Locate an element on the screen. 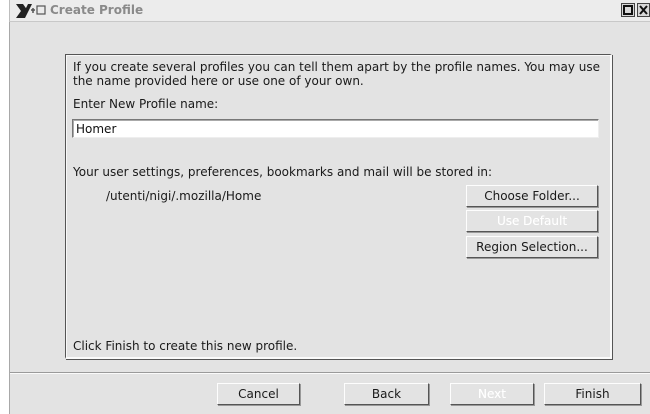  finish-hint: Click Finish to create this new profile. is located at coordinates (185, 346).